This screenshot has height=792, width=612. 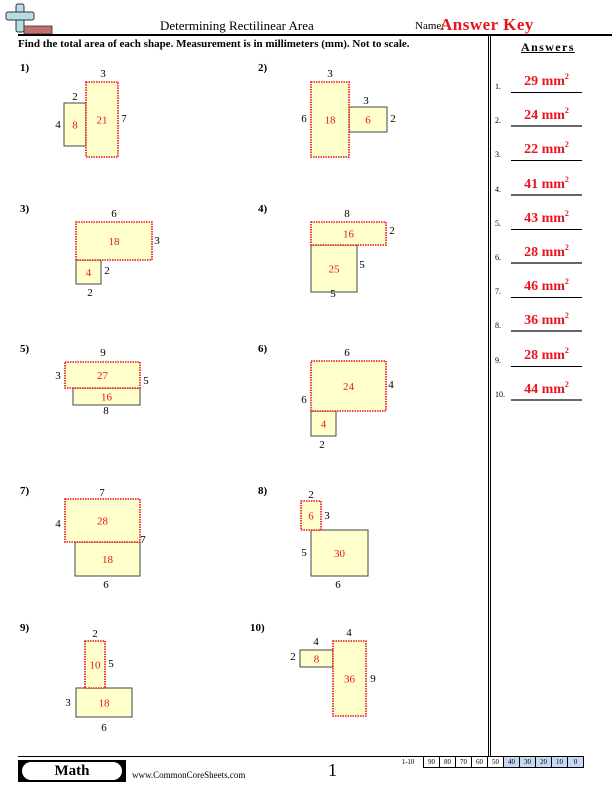 I want to click on score-table: 1-10 90 80 70 60 50 40 30 20 10 0, so click(x=488, y=762).